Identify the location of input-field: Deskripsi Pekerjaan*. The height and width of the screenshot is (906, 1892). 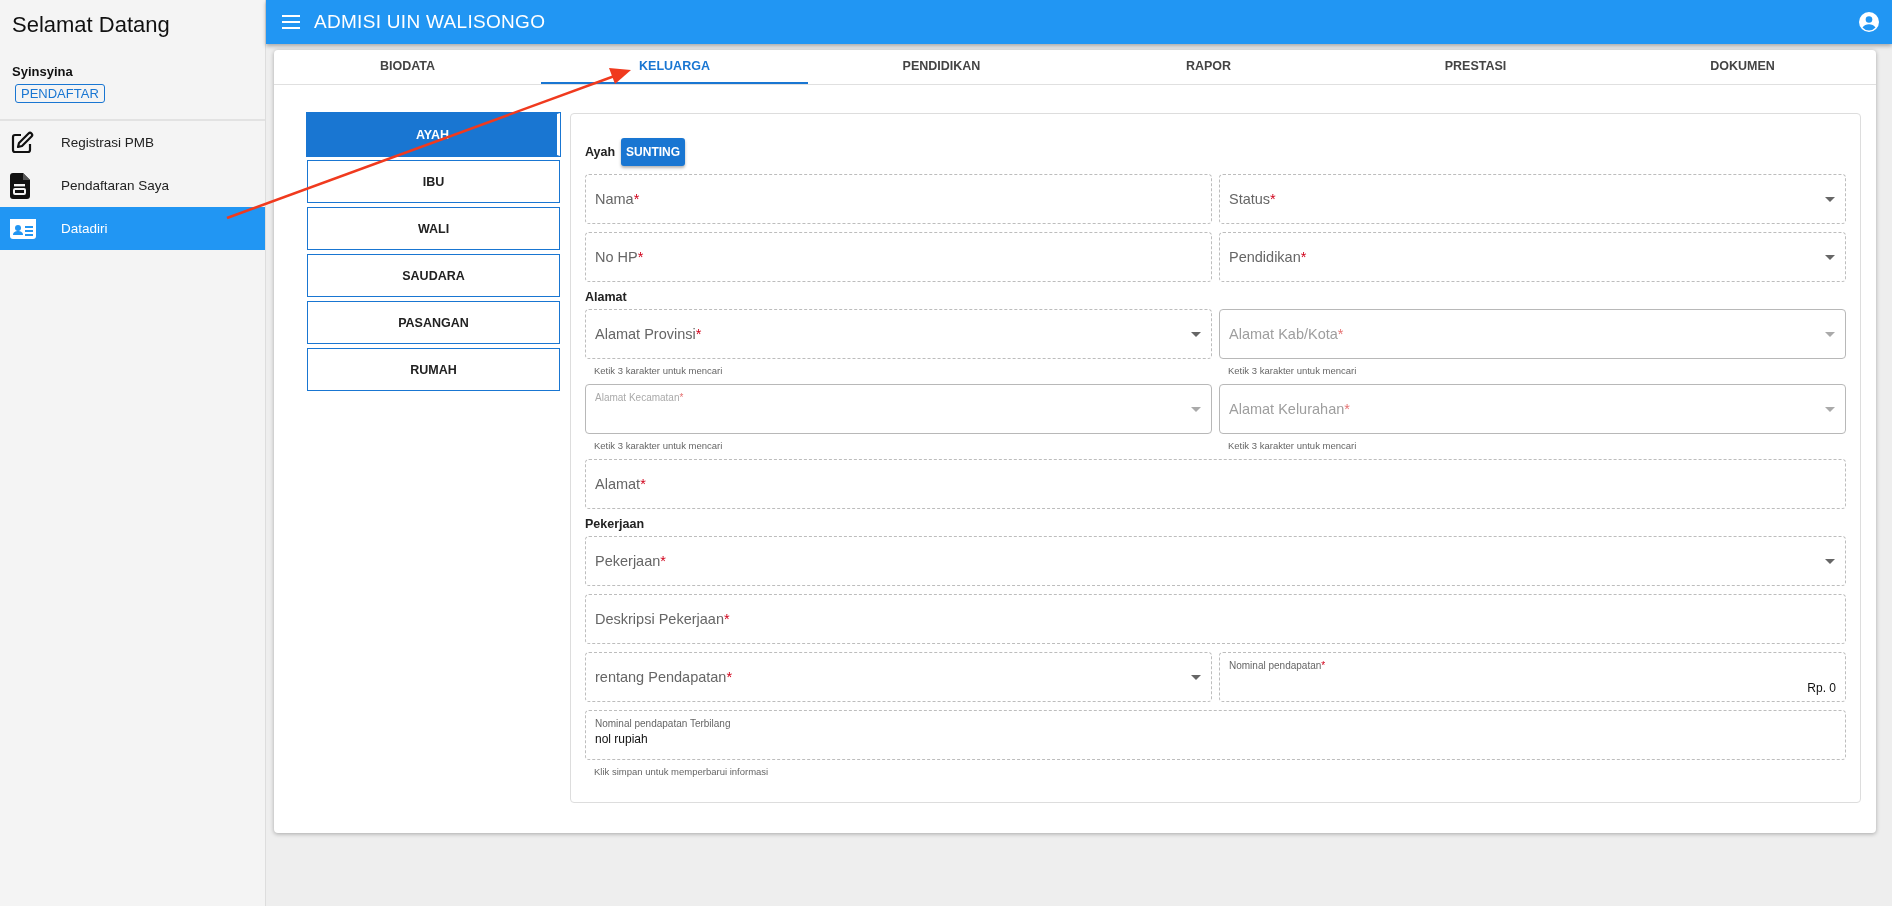
(1215, 619).